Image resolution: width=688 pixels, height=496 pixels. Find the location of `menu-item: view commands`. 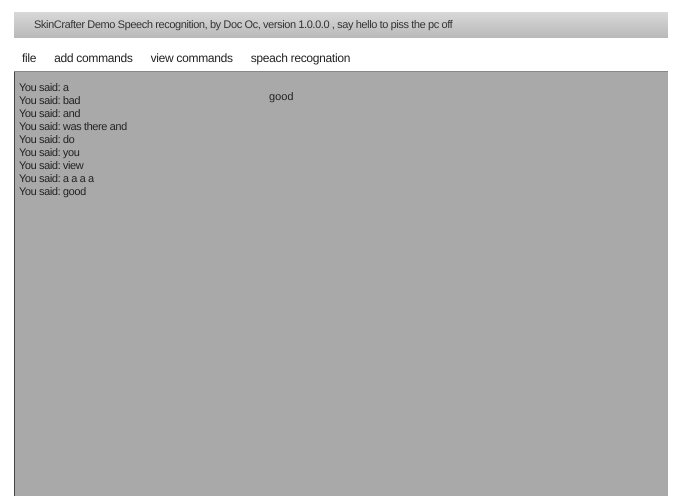

menu-item: view commands is located at coordinates (191, 58).